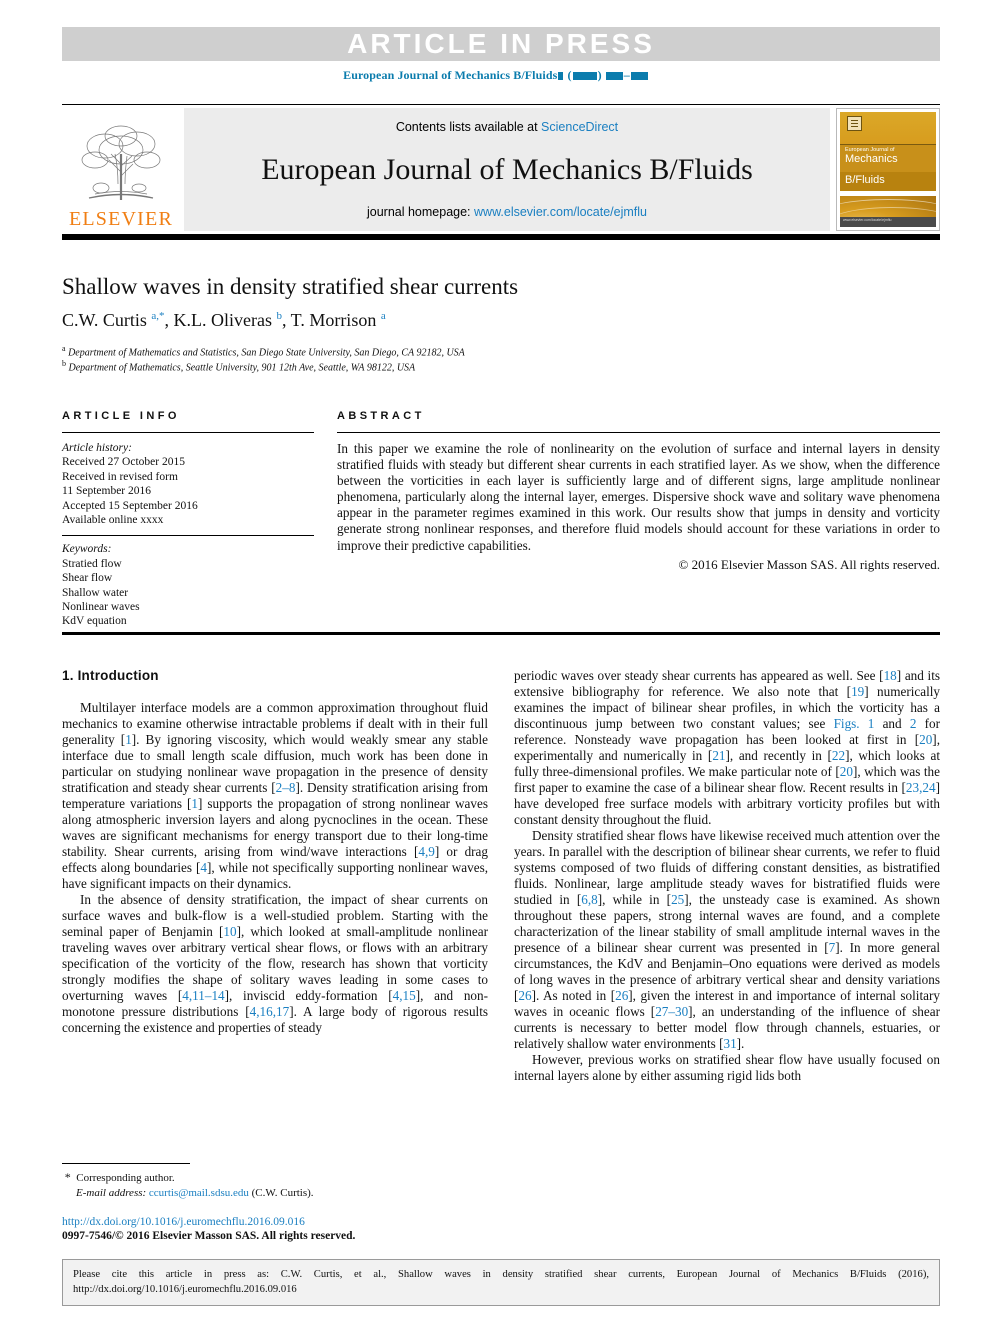 The image size is (992, 1323). I want to click on abstract-rule, so click(638, 432).